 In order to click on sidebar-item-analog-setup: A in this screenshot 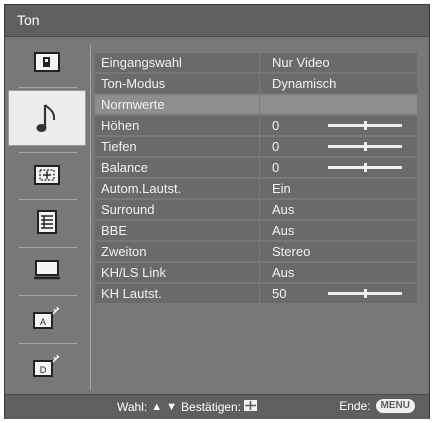, I will do `click(47, 318)`.